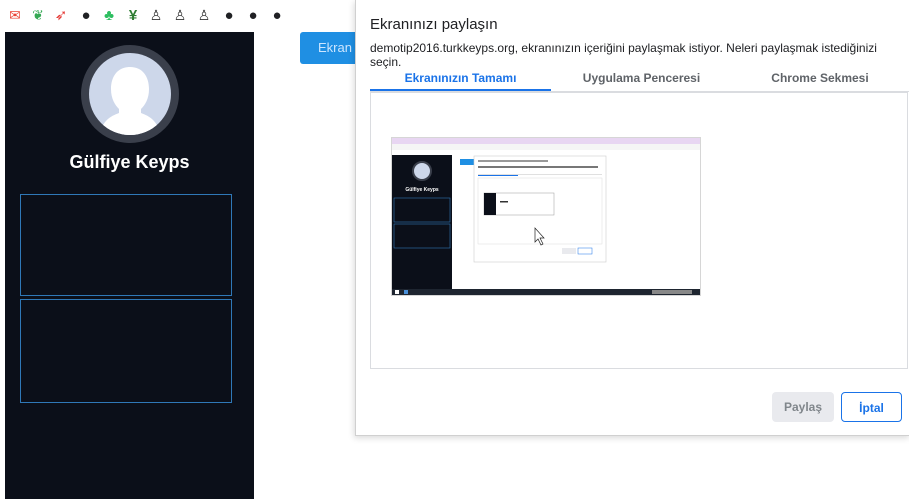  I want to click on screen-thumbnail-image: Gülfiye Keyps, so click(546, 216).